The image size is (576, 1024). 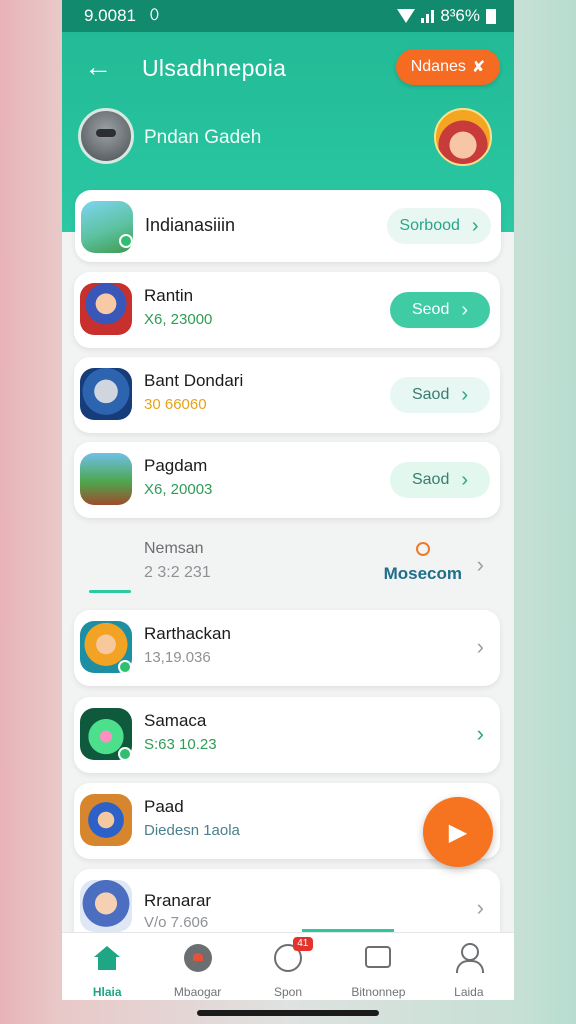 What do you see at coordinates (197, 992) in the screenshot?
I see `nav-label: Mbaogar` at bounding box center [197, 992].